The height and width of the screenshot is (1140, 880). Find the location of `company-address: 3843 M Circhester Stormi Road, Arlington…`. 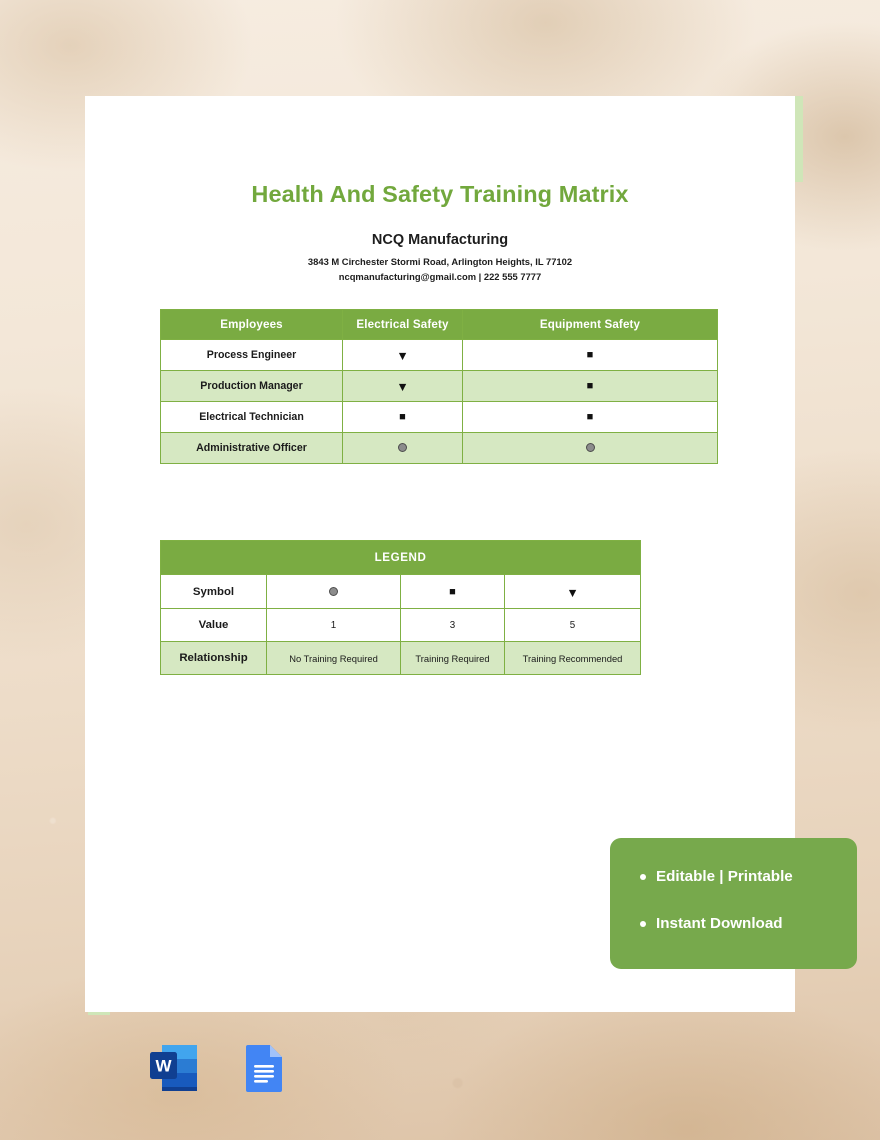

company-address: 3843 M Circhester Stormi Road, Arlington… is located at coordinates (440, 261).